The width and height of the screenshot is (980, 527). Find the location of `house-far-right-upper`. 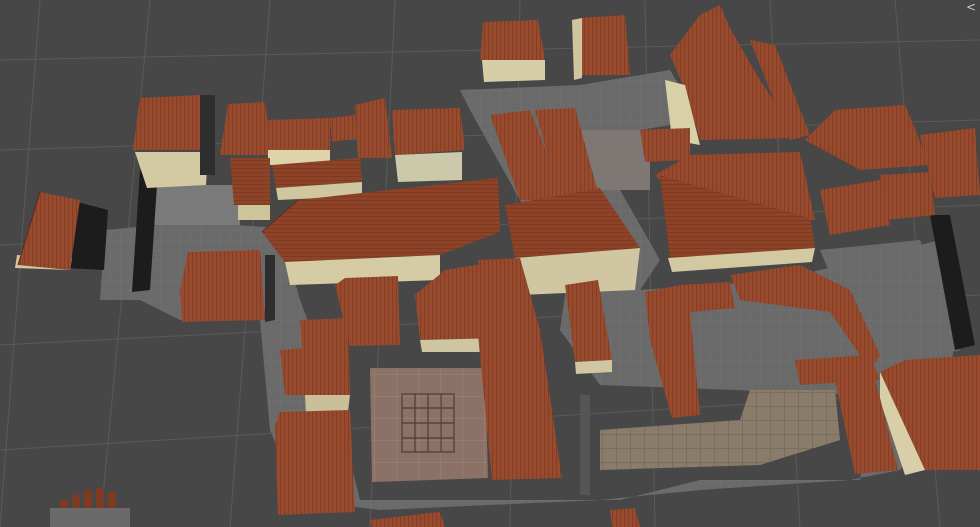

house-far-right-upper is located at coordinates (892, 170).